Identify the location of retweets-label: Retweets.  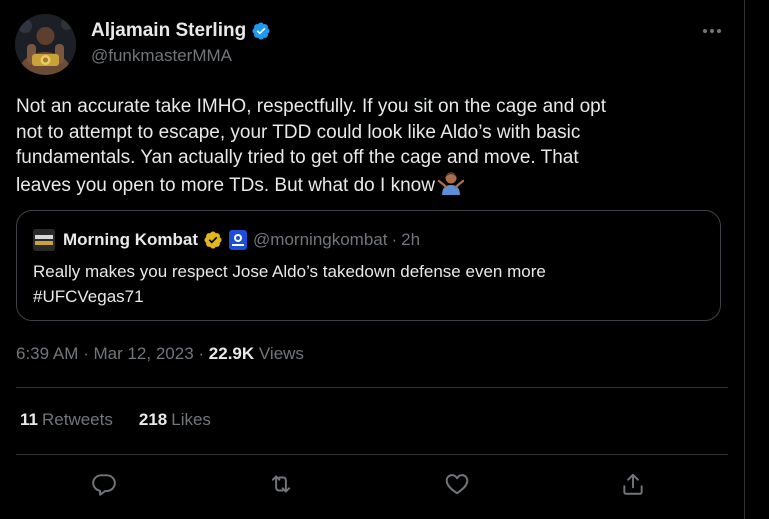
(77, 419).